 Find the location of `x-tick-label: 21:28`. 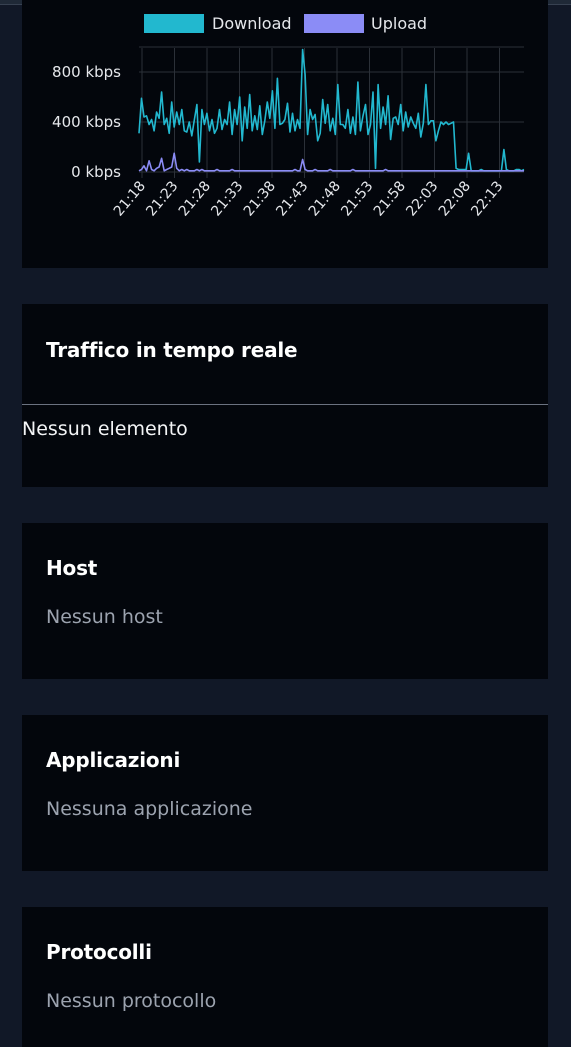

x-tick-label: 21:28 is located at coordinates (195, 198).